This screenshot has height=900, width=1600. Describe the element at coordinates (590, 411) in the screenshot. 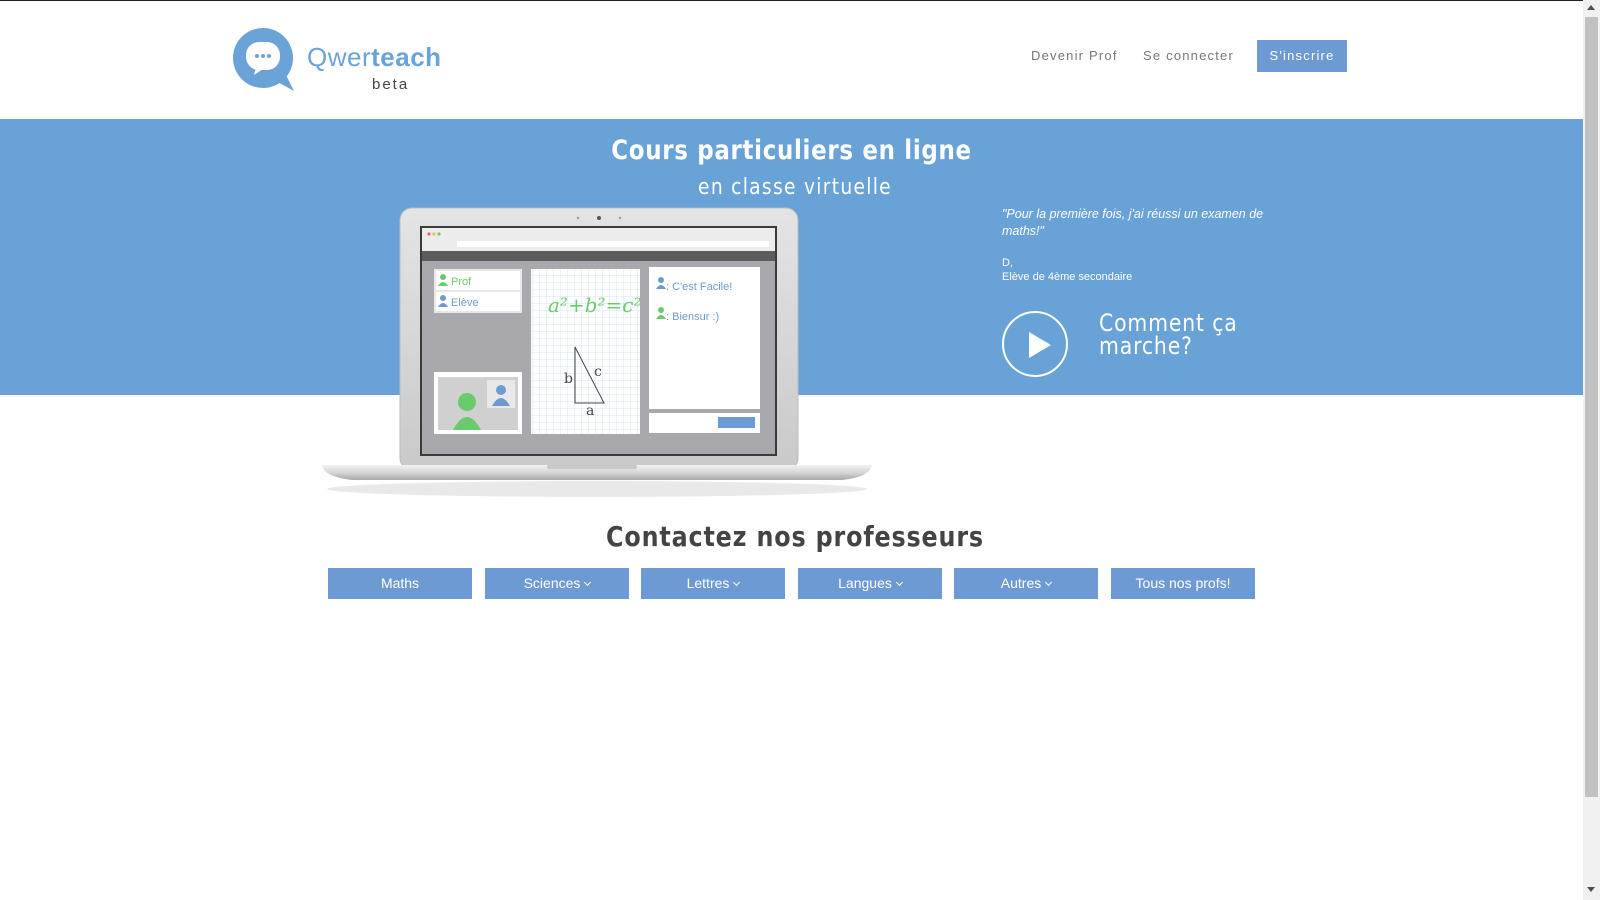

I see `triangle-side-a: a` at that location.